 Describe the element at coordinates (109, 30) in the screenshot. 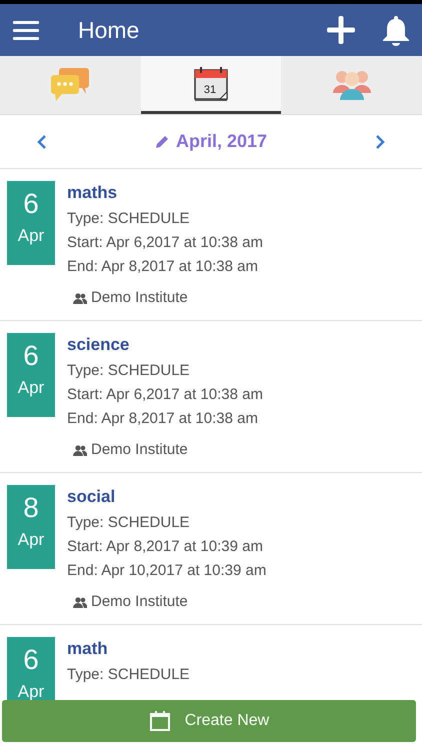

I see `page-title: Home` at that location.